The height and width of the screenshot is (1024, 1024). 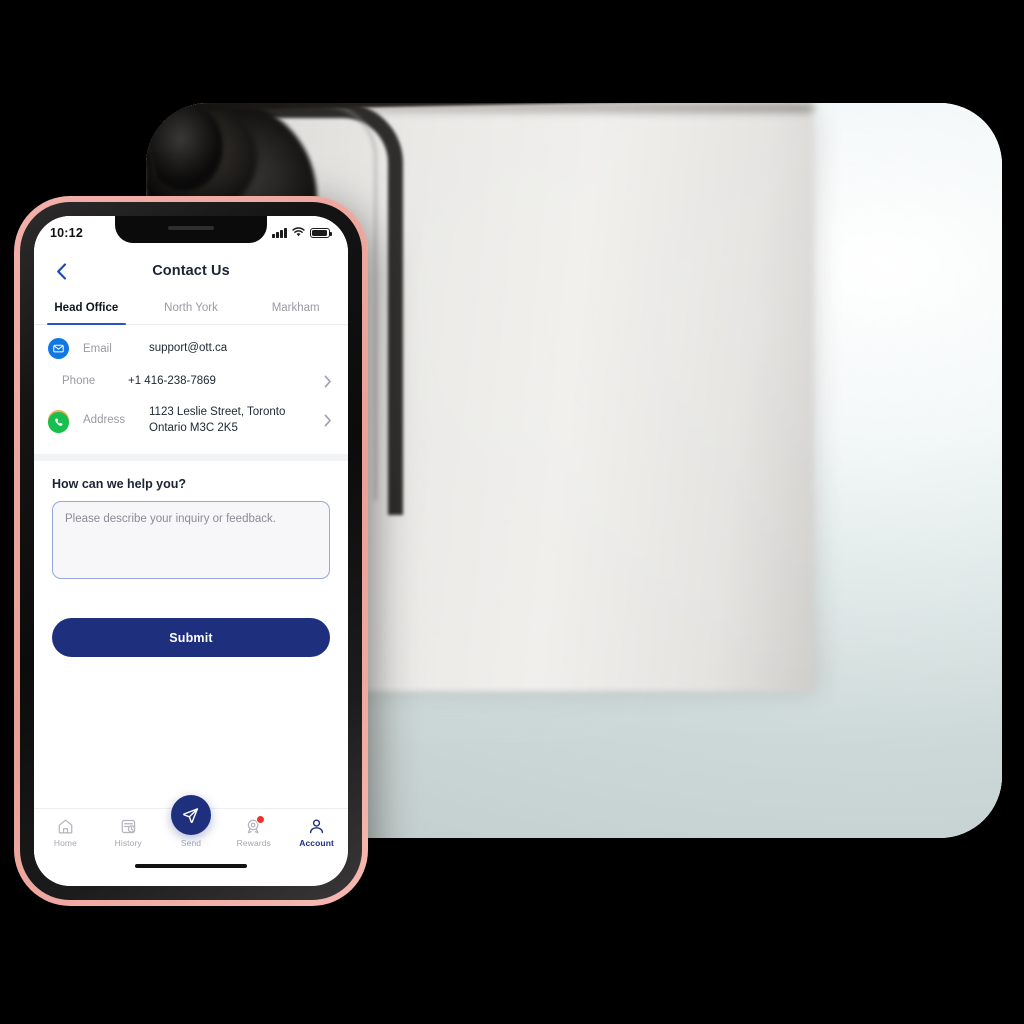 I want to click on page-title: Contact Us, so click(x=191, y=271).